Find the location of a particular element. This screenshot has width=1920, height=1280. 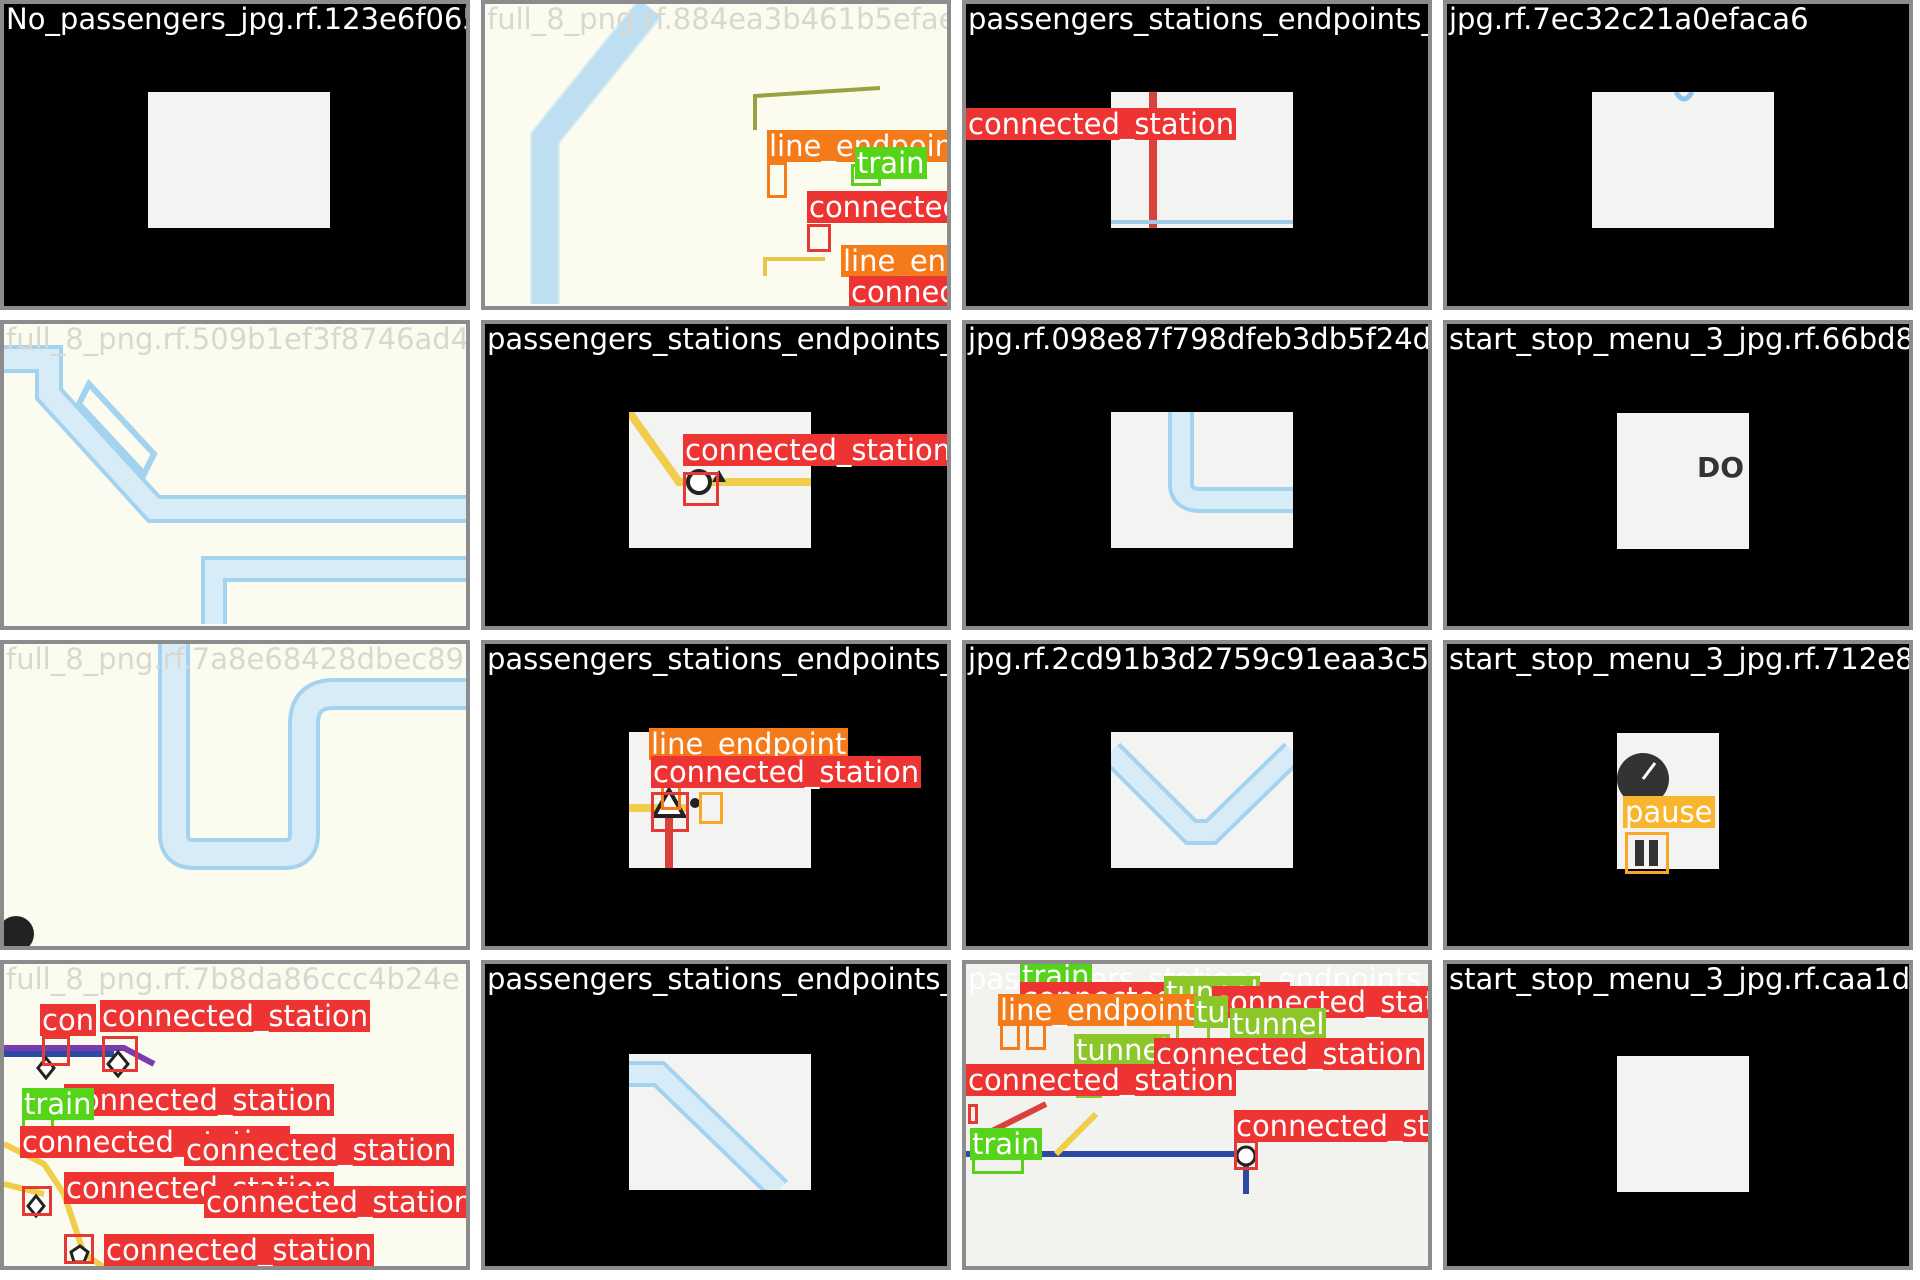

tile-name: No_passengers_jpg.rf.123e6f065 is located at coordinates (238, 19).